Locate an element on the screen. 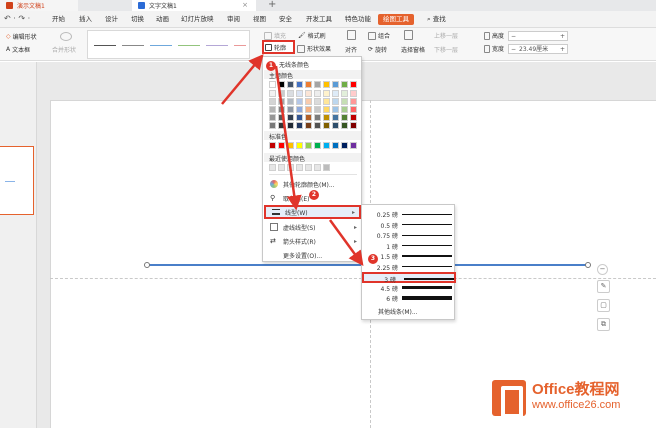 The height and width of the screenshot is (428, 656). arrow-to-3pt is located at coordinates (346, 243).